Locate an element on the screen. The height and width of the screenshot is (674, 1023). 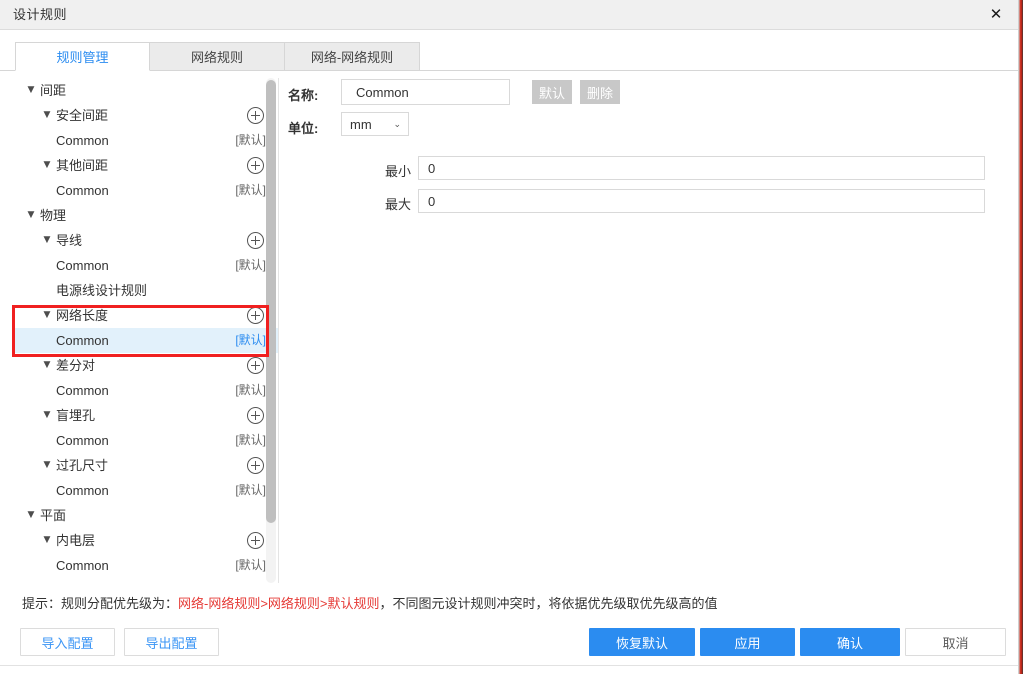
set-default-button: 默认 is located at coordinates (552, 92).